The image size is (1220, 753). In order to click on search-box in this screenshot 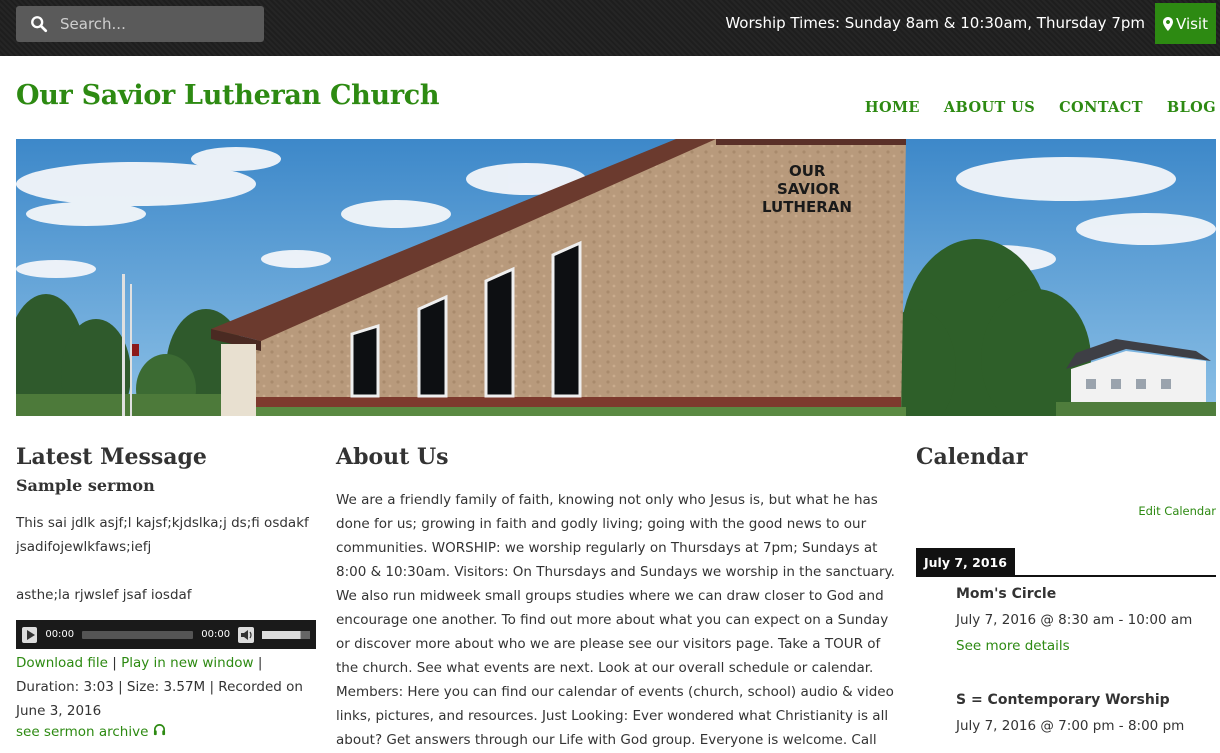, I will do `click(140, 24)`.